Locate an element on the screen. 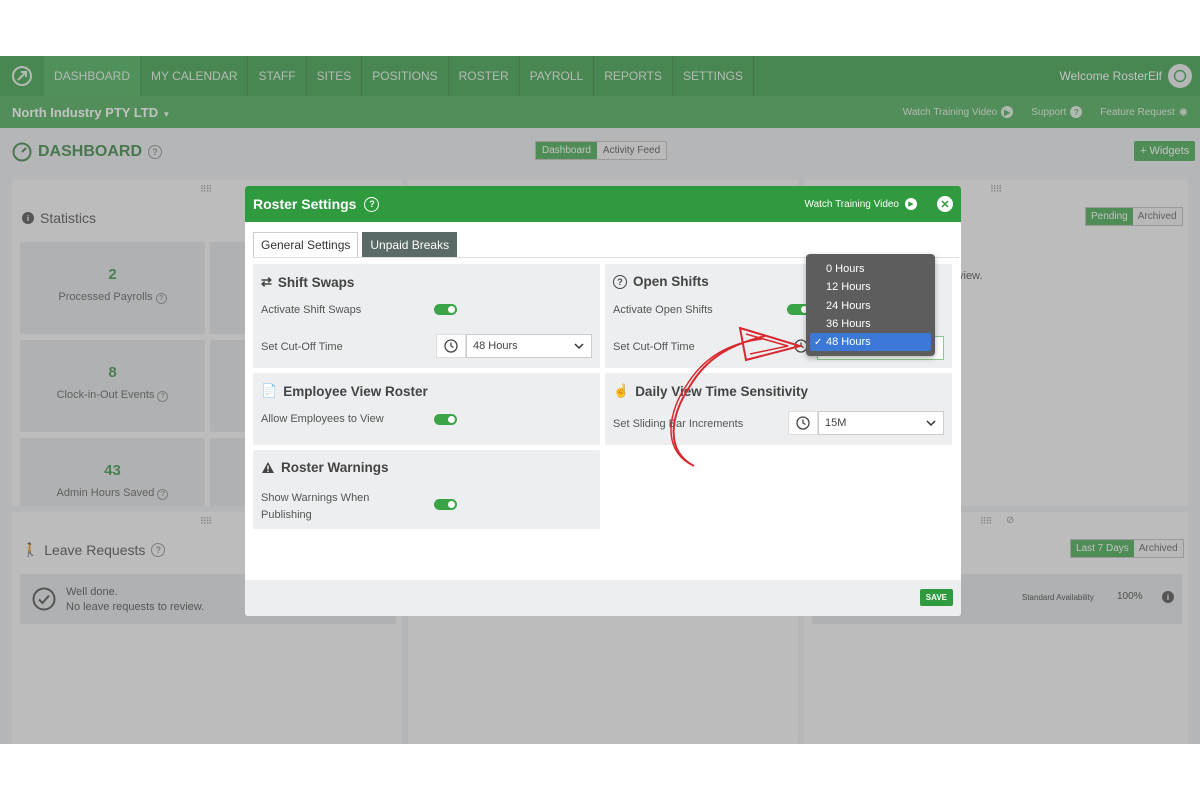 The image size is (1200, 800). red-arrow-annotation is located at coordinates (737, 396).